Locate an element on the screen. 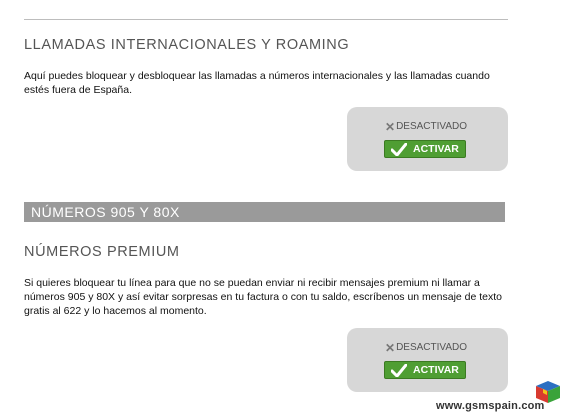 Image resolution: width=564 pixels, height=414 pixels. international-roaming-status-box: ✕ DESACTIVADO ACTIVAR is located at coordinates (427, 139).